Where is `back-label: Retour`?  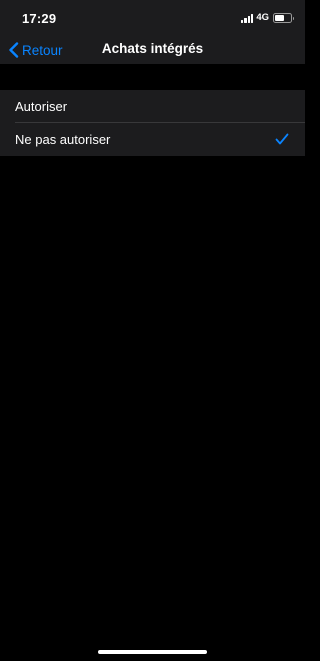 back-label: Retour is located at coordinates (42, 50).